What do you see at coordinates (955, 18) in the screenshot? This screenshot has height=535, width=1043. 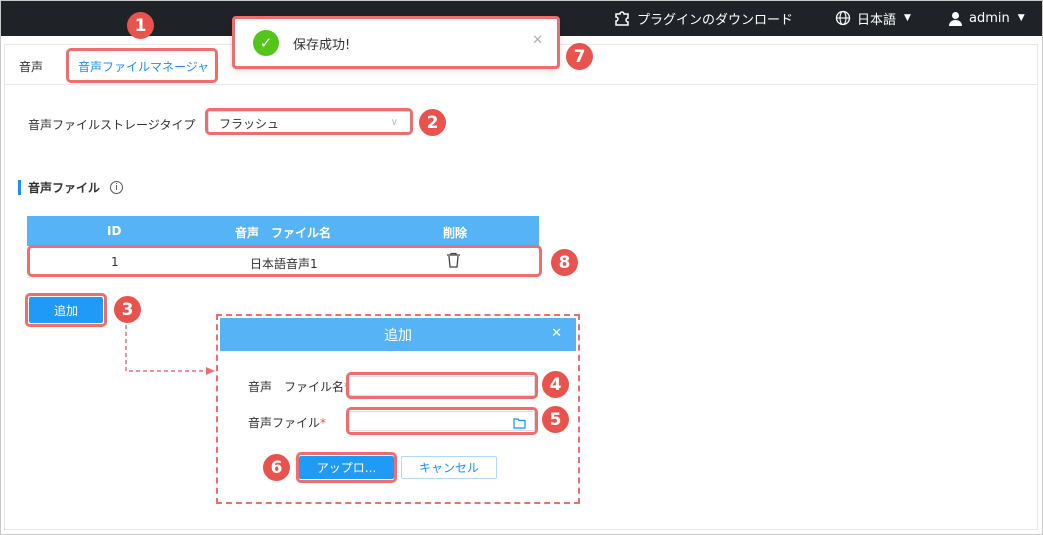 I see `user-icon` at bounding box center [955, 18].